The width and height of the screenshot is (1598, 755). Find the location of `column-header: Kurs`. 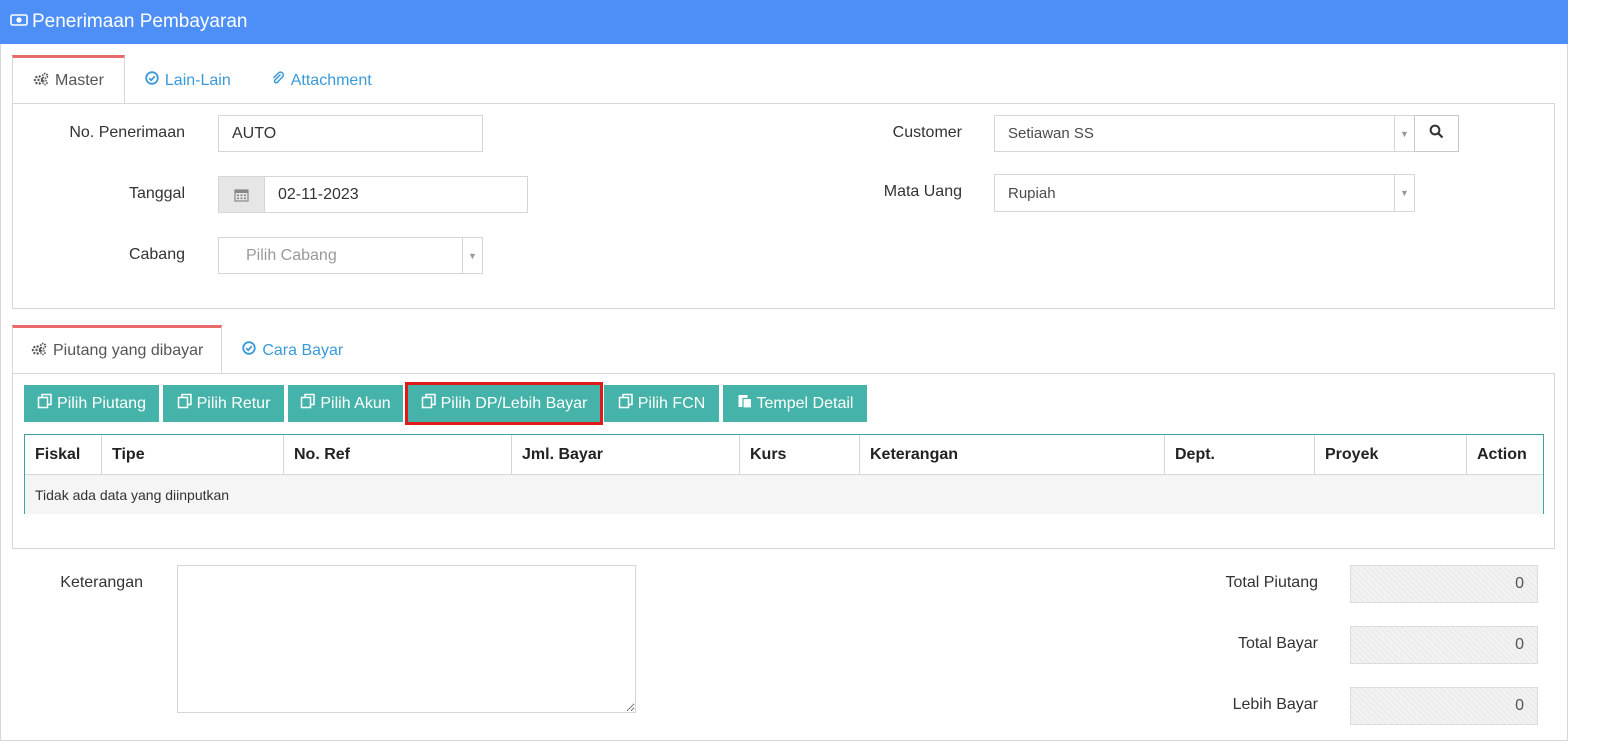

column-header: Kurs is located at coordinates (800, 455).